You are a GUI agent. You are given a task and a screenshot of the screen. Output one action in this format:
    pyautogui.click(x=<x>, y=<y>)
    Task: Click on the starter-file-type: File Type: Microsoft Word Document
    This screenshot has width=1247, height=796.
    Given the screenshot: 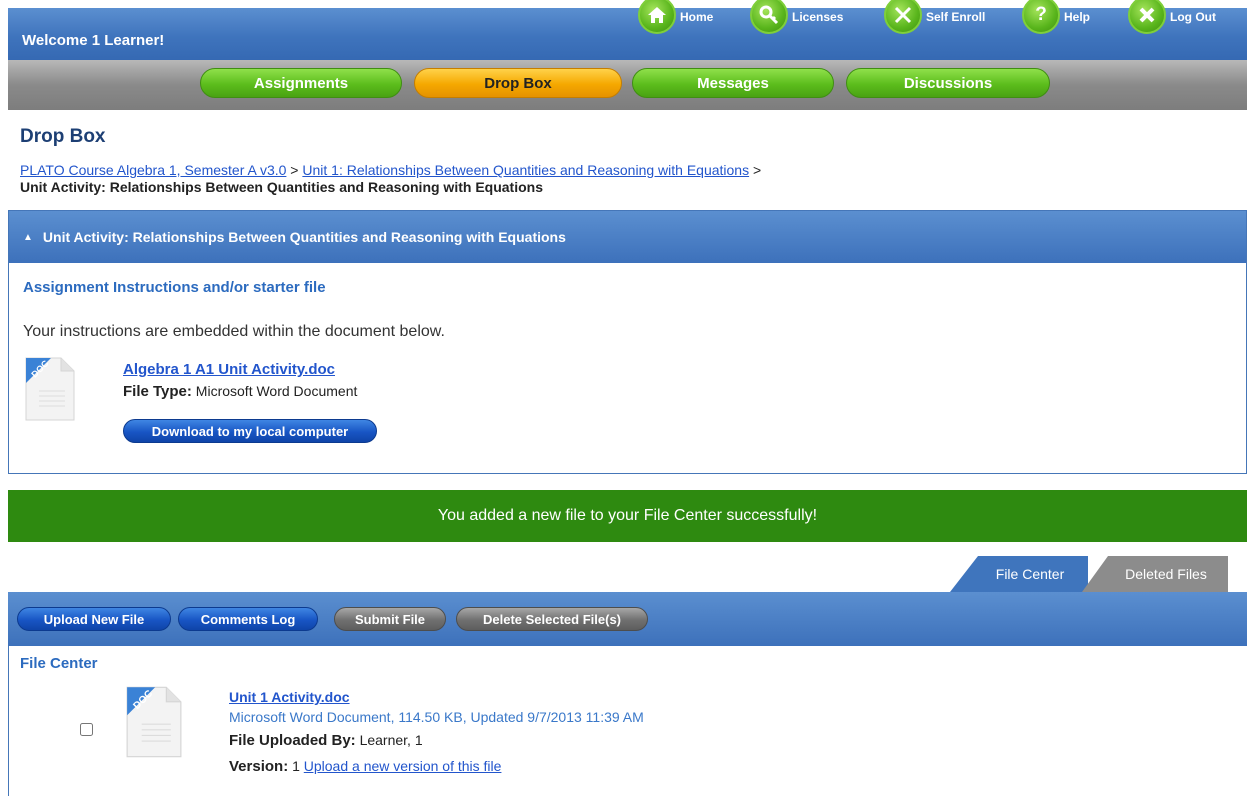 What is the action you would take?
    pyautogui.click(x=240, y=391)
    